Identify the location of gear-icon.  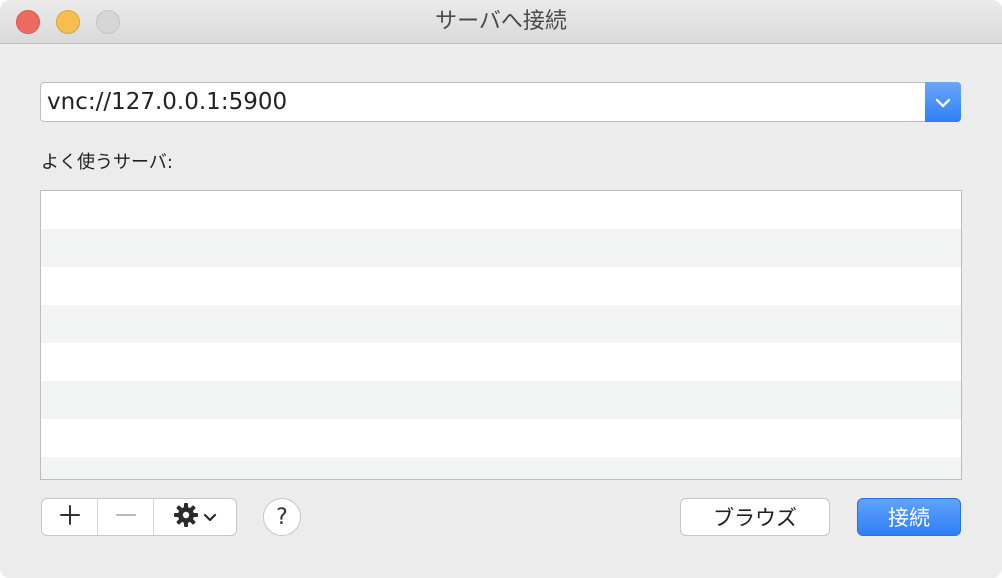
(186, 517).